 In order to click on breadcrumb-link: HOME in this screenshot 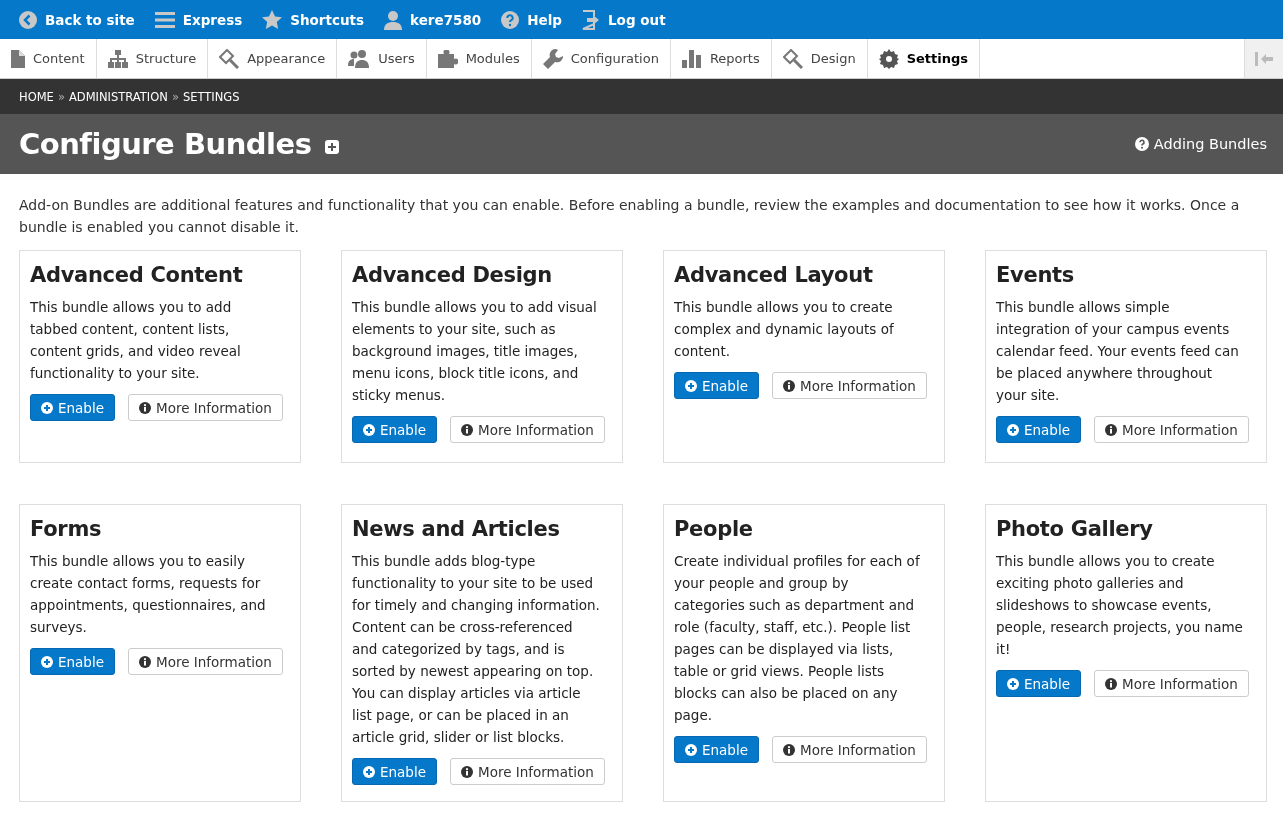, I will do `click(36, 96)`.